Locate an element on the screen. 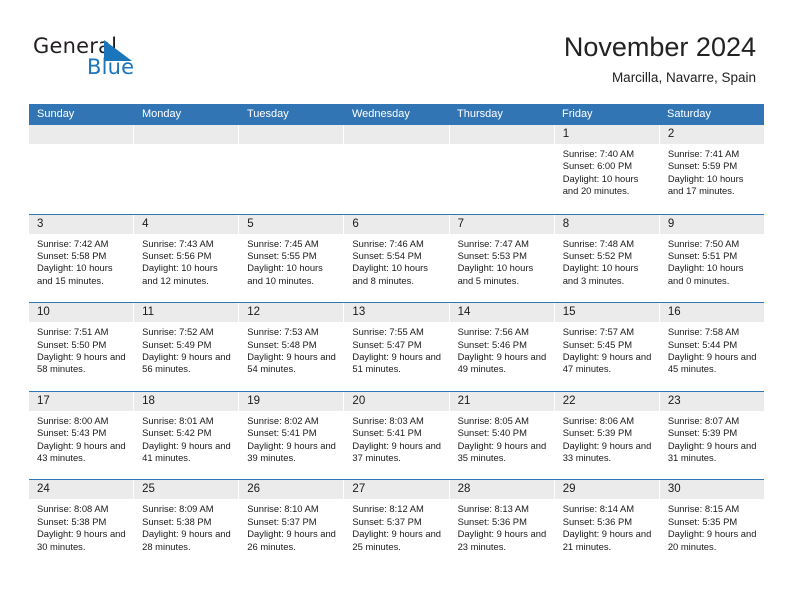 The image size is (792, 612). day-number: 24 is located at coordinates (81, 490).